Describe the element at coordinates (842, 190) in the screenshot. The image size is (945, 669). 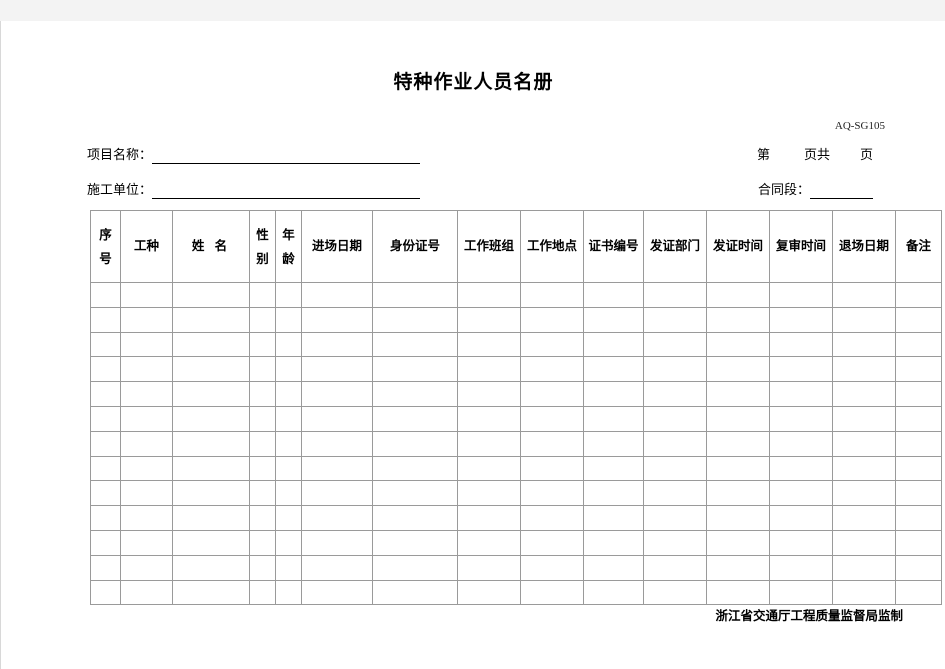
I see `contract-section-input` at that location.